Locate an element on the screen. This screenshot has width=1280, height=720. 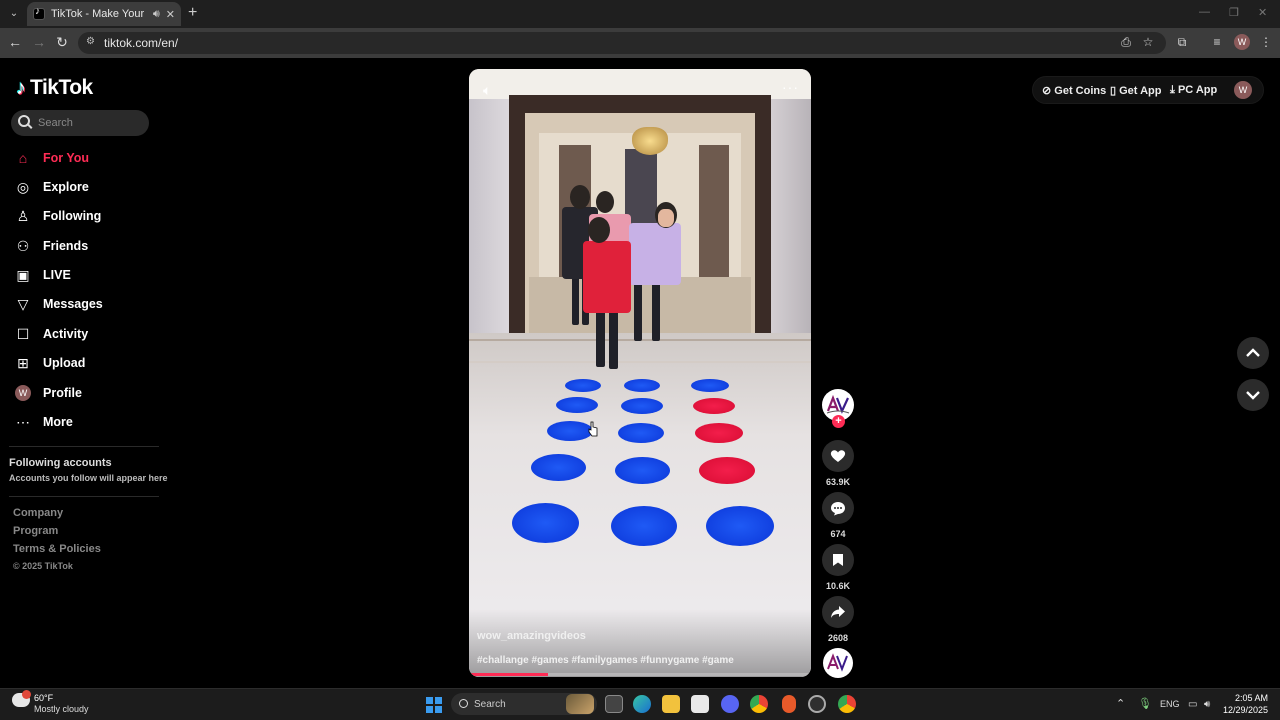
sidebar-item-live: ▣ LIVE is located at coordinates (42, 275).